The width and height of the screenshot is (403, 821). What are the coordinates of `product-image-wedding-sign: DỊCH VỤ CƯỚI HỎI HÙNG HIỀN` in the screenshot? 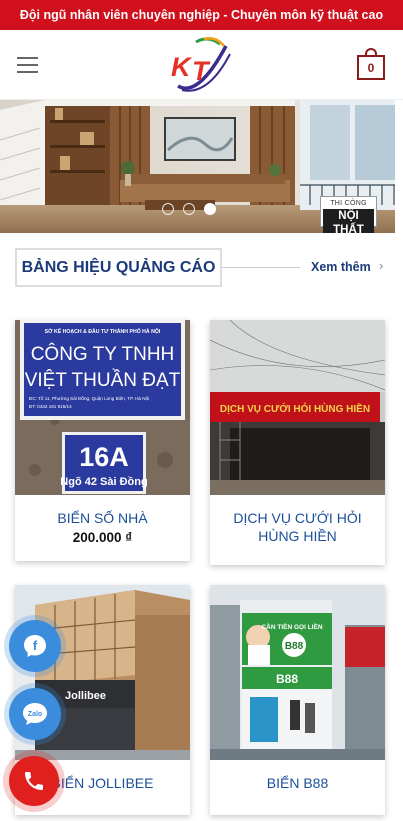 It's located at (297, 407).